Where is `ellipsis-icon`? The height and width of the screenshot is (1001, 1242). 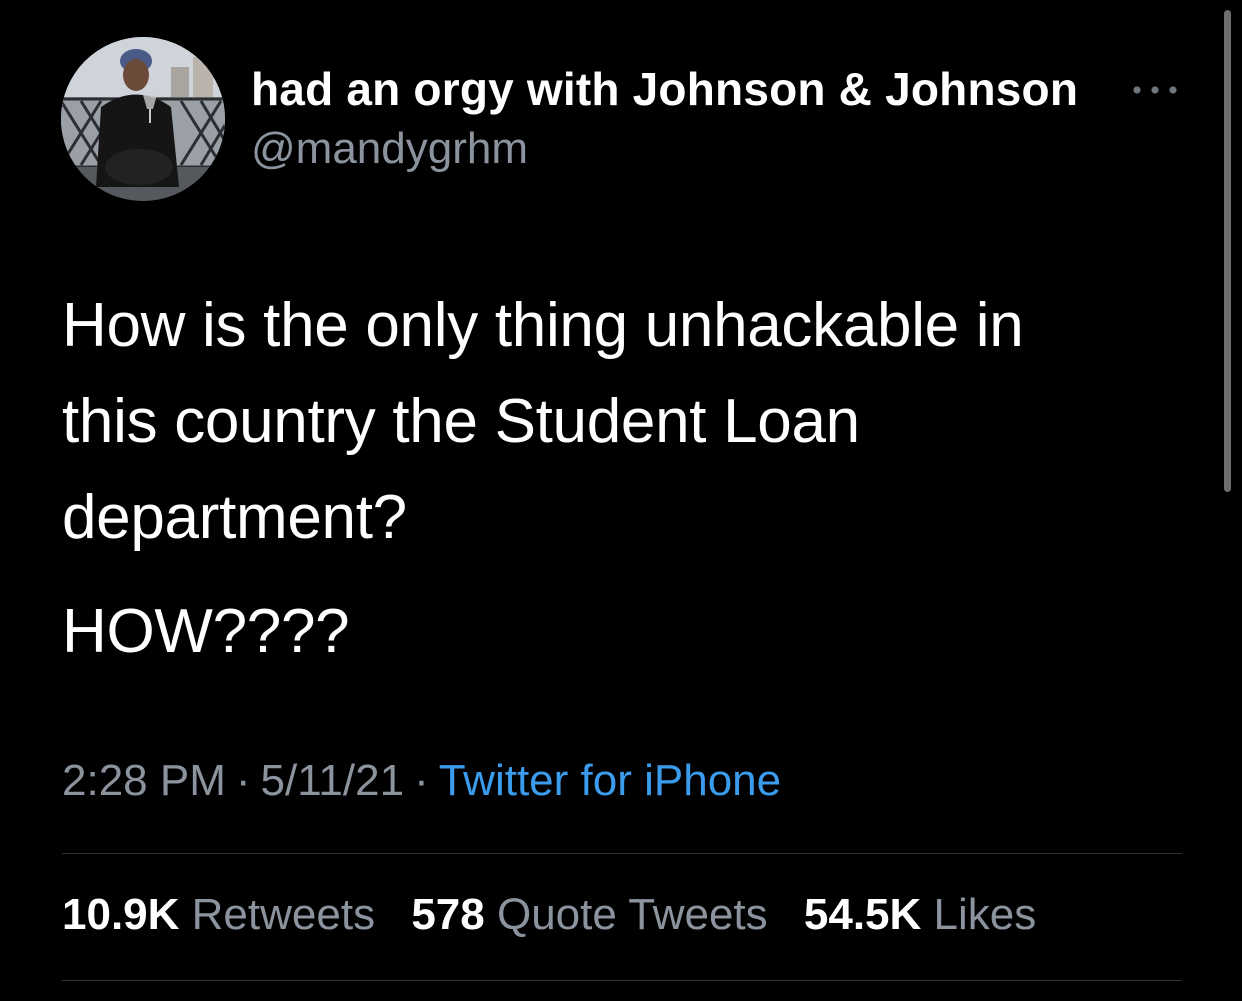 ellipsis-icon is located at coordinates (1155, 90).